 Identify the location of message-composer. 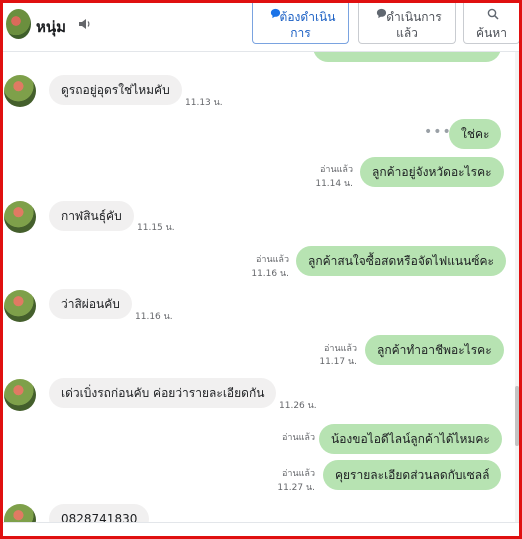
(261, 529).